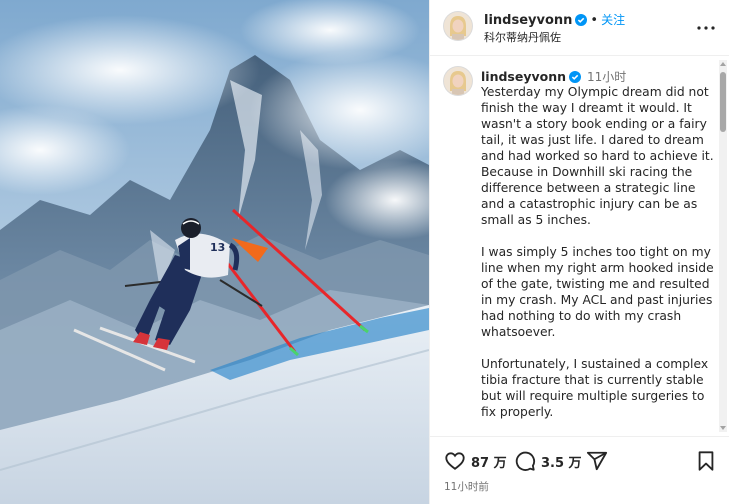 The height and width of the screenshot is (504, 729). I want to click on save-button, so click(706, 461).